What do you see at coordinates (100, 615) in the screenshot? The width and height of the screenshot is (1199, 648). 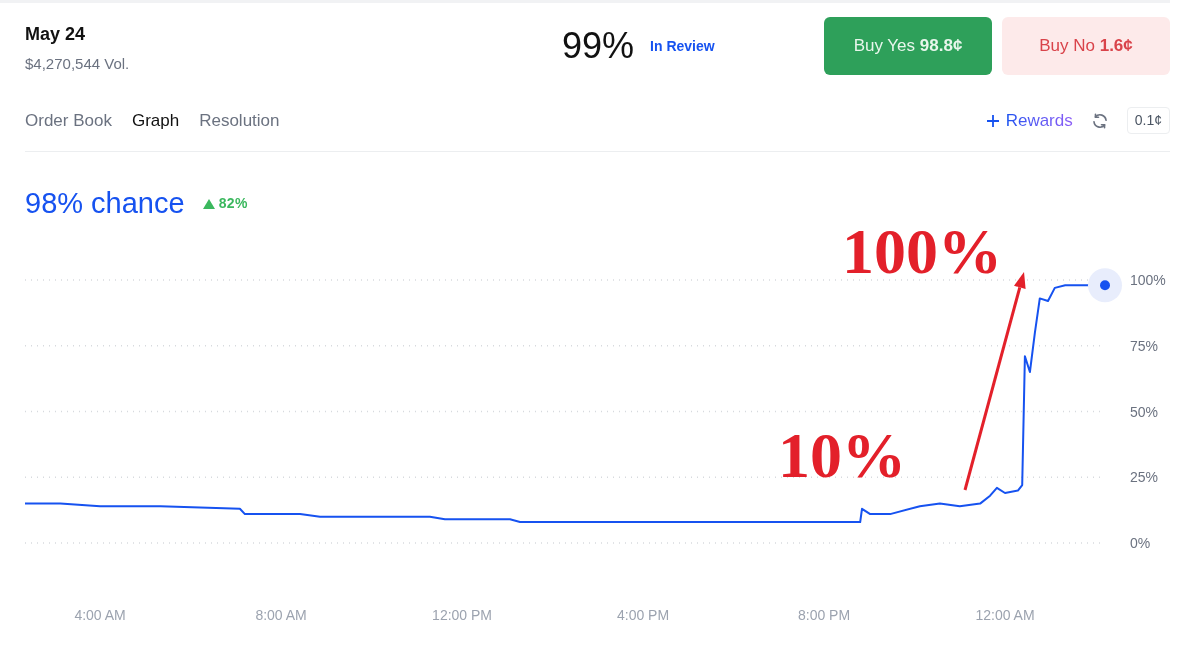 I see `x-axis-label: 4:00 AM` at bounding box center [100, 615].